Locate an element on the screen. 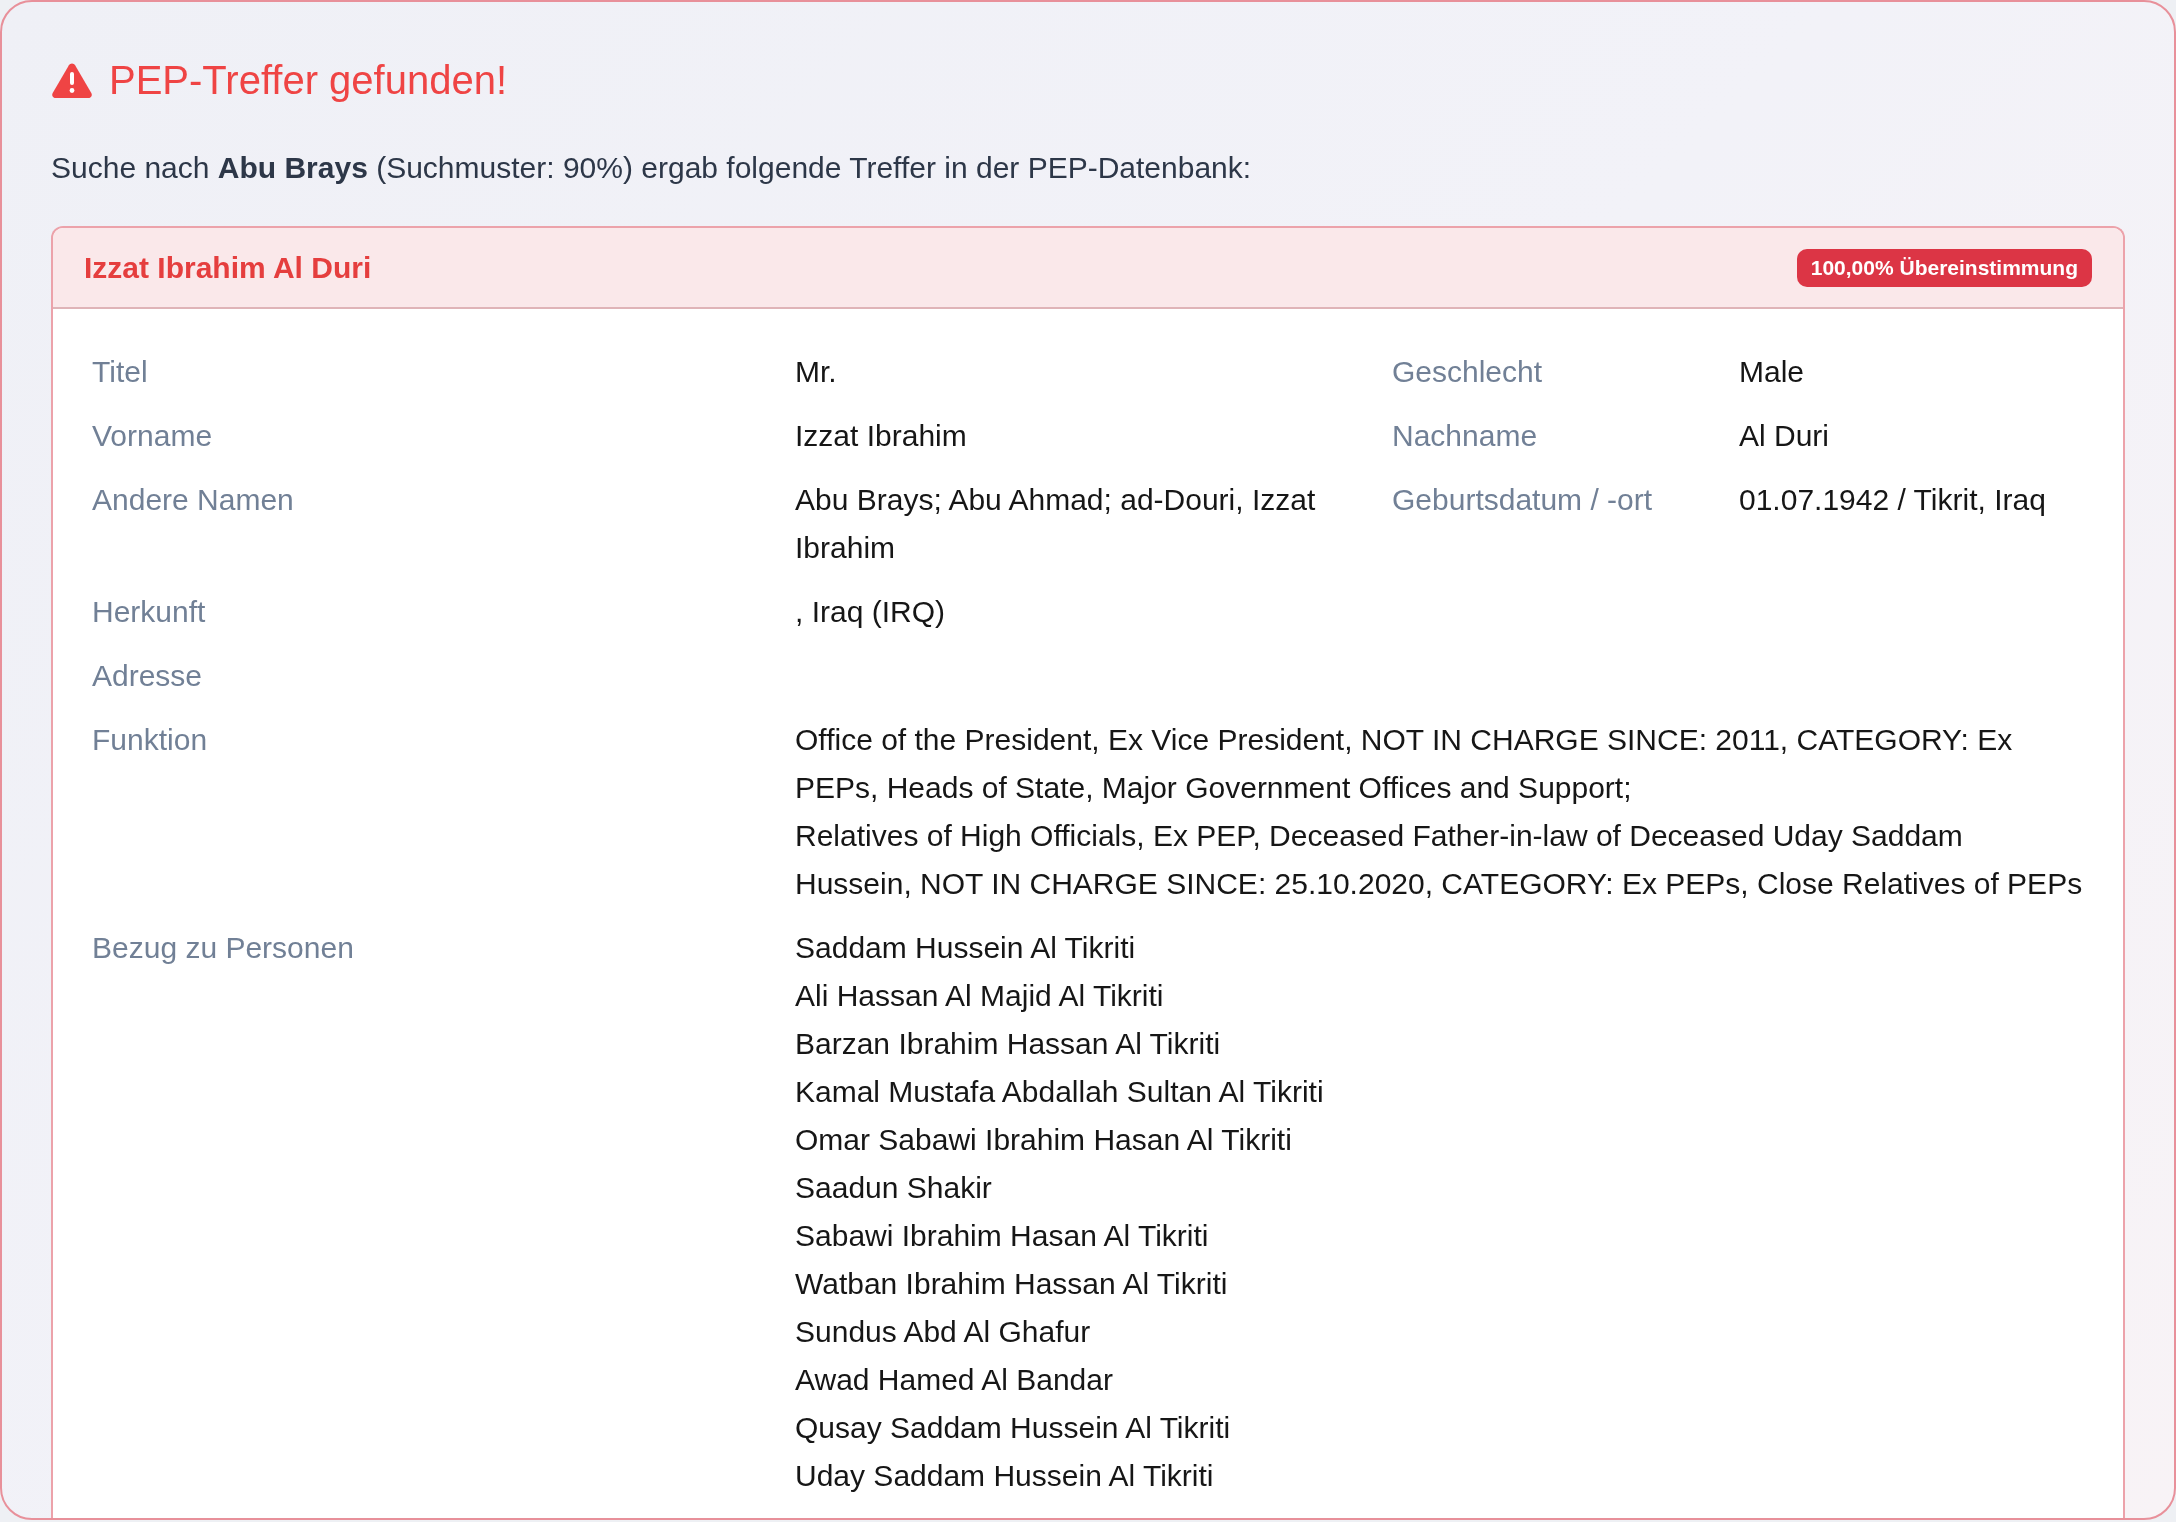  related-person-name: Awad Hamed Al Bandar is located at coordinates (954, 1380).